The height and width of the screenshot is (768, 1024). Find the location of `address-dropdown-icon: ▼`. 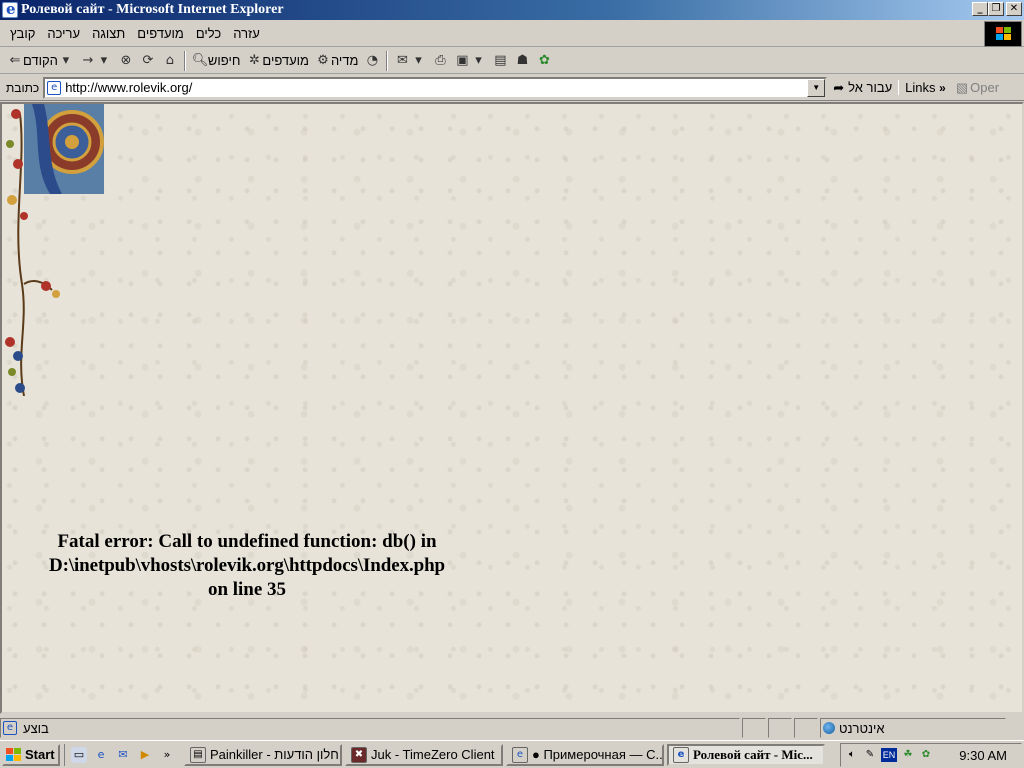

address-dropdown-icon: ▼ is located at coordinates (816, 87).